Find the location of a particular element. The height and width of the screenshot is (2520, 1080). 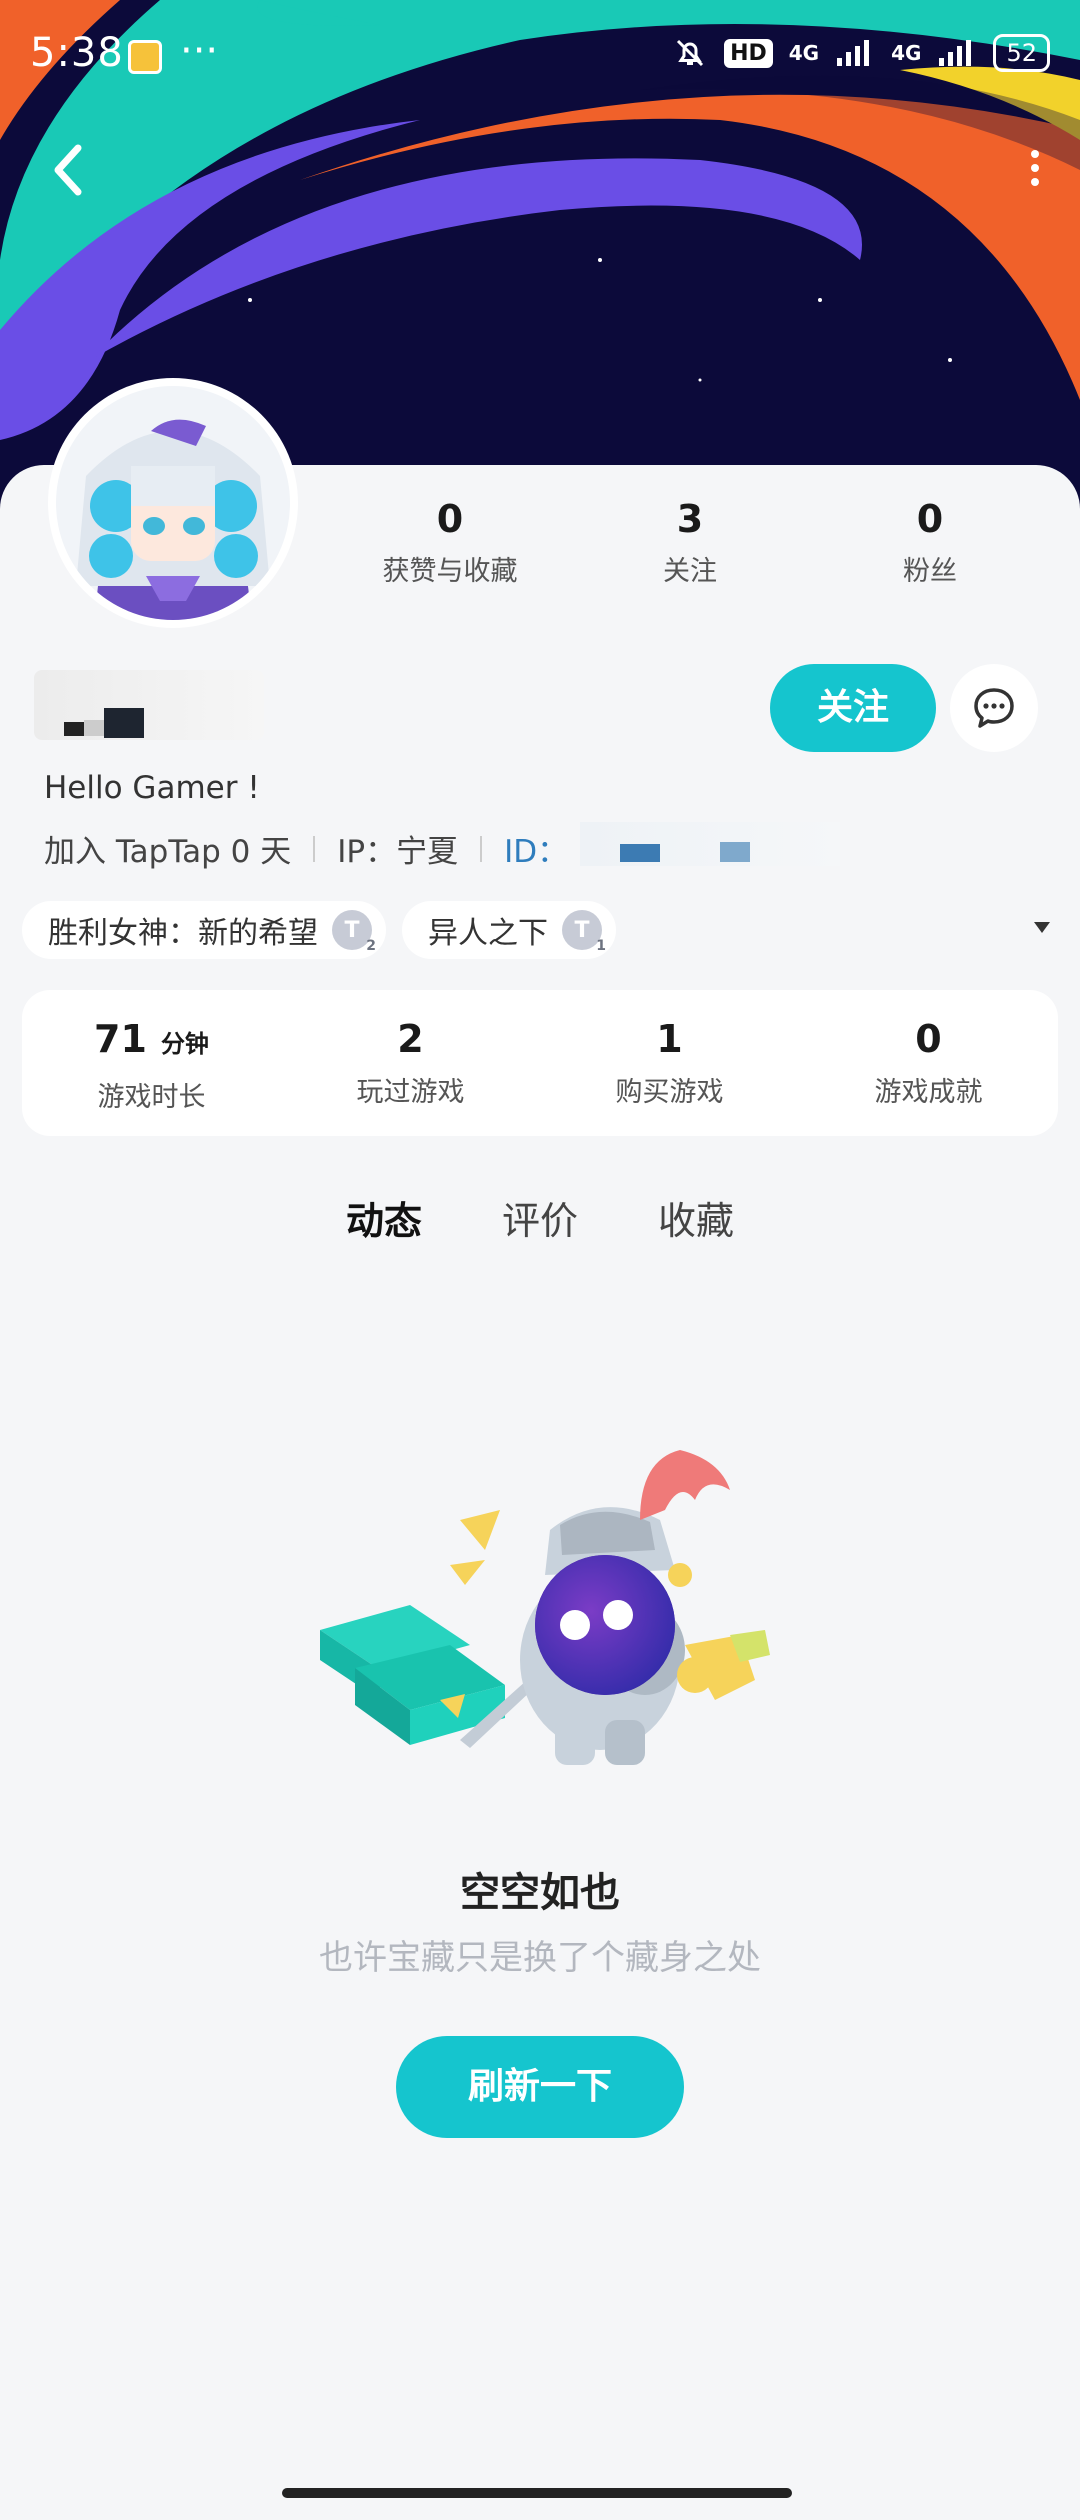

message-button is located at coordinates (994, 708).